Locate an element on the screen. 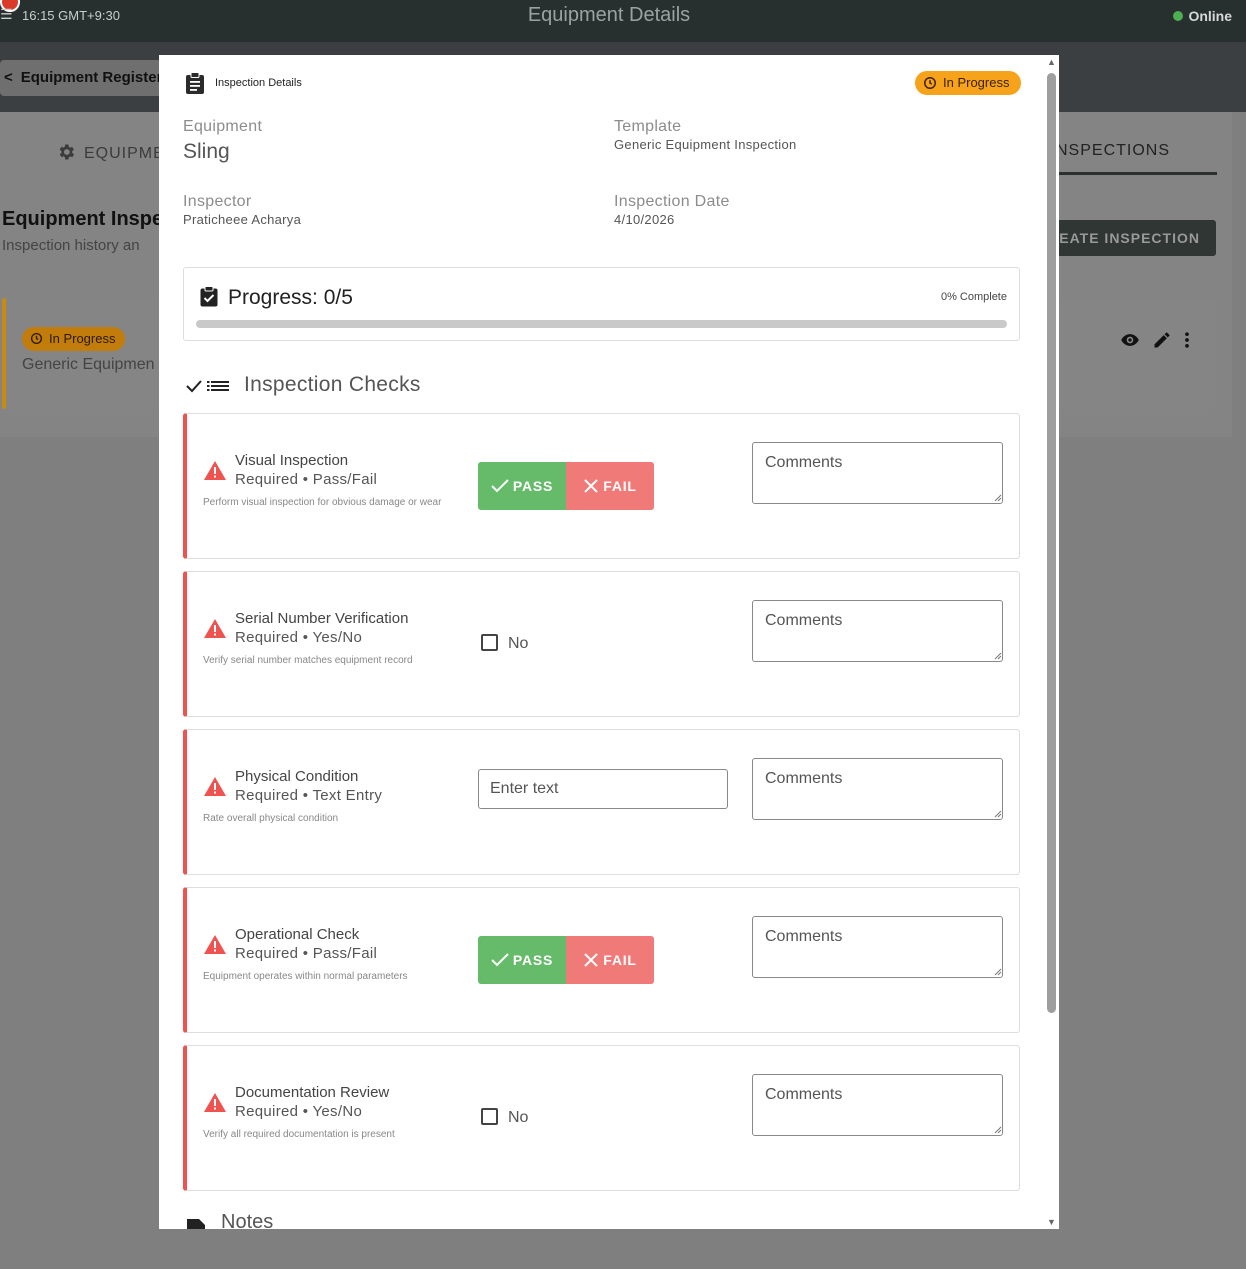 The image size is (1246, 1269). card-actions is located at coordinates (1160, 343).